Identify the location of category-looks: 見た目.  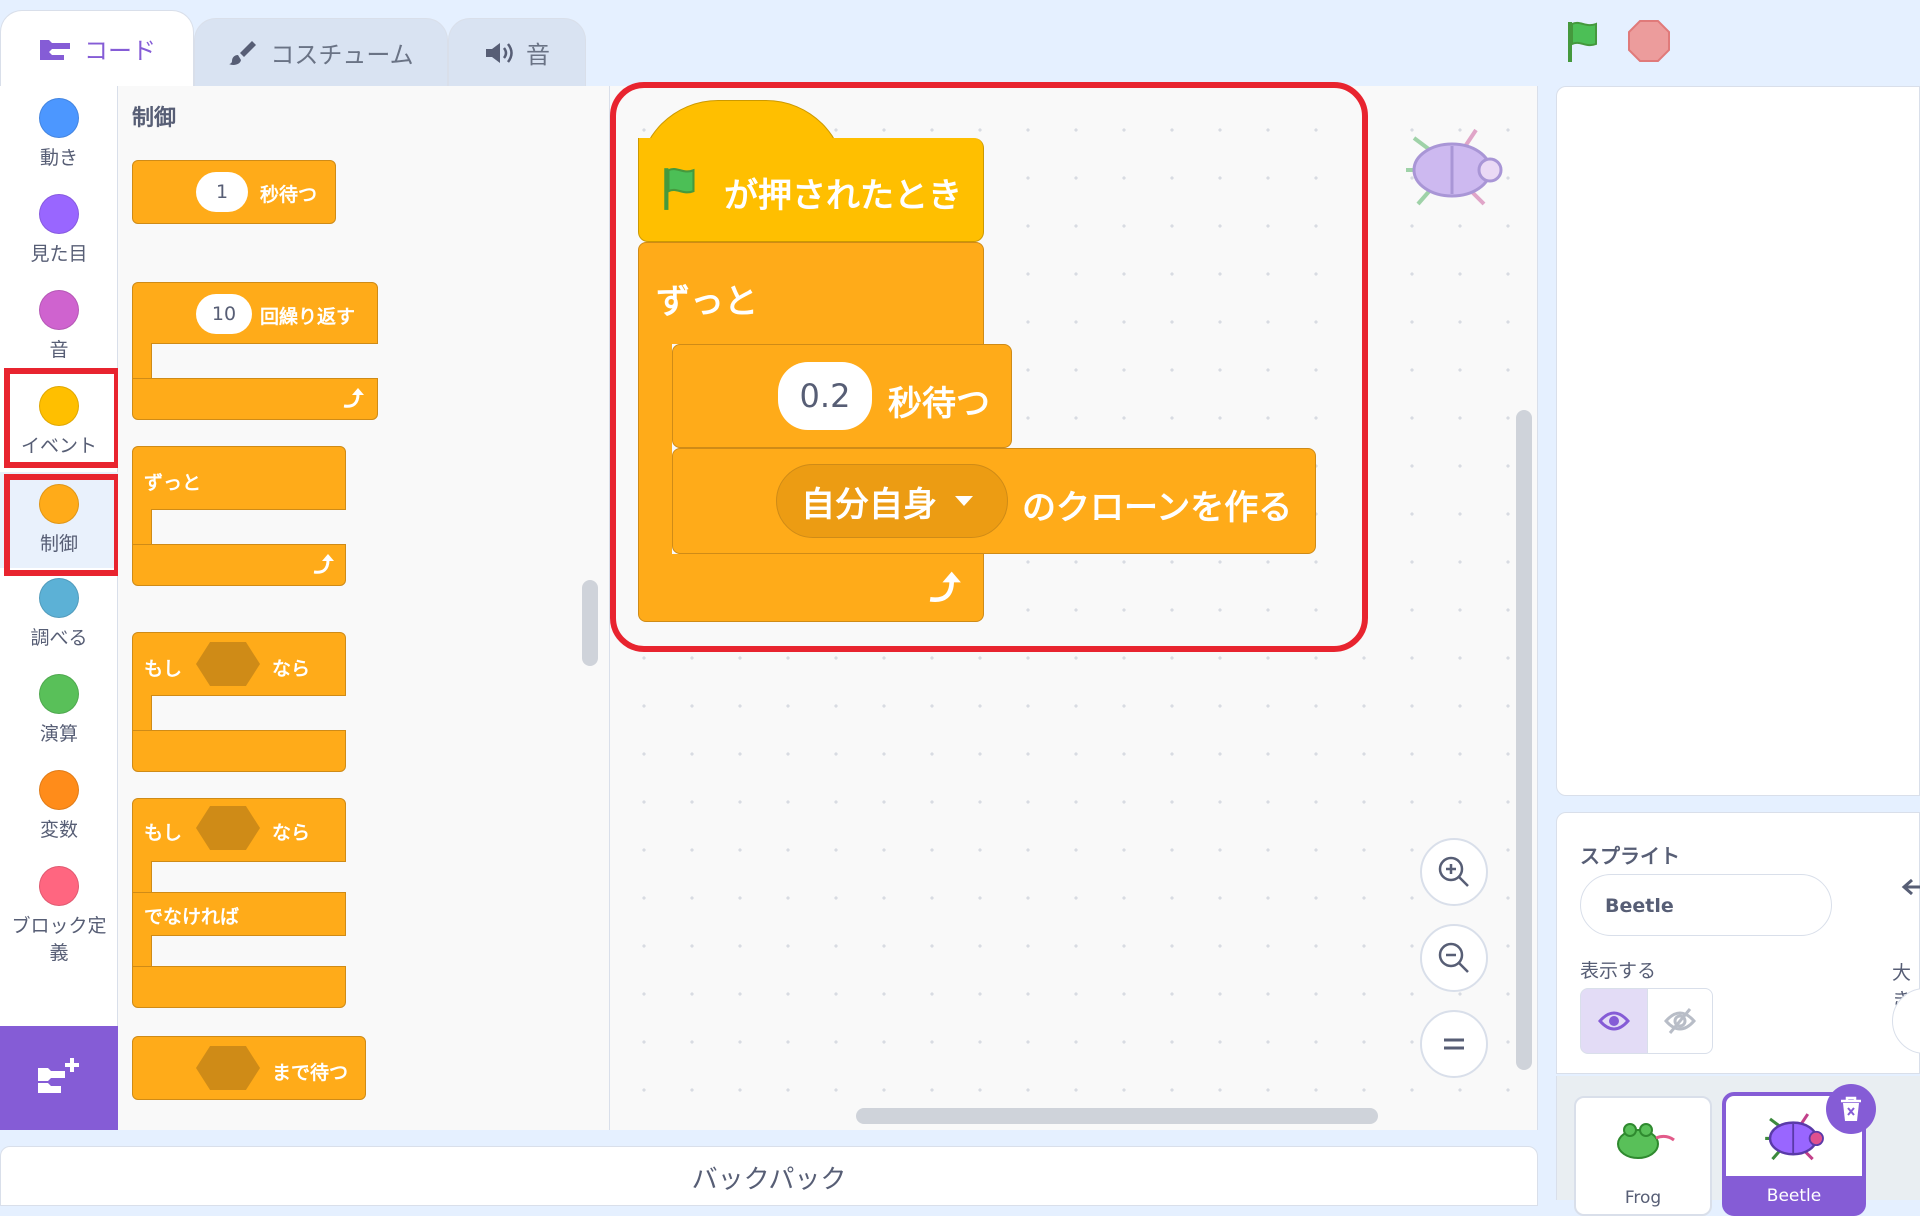
(59, 230).